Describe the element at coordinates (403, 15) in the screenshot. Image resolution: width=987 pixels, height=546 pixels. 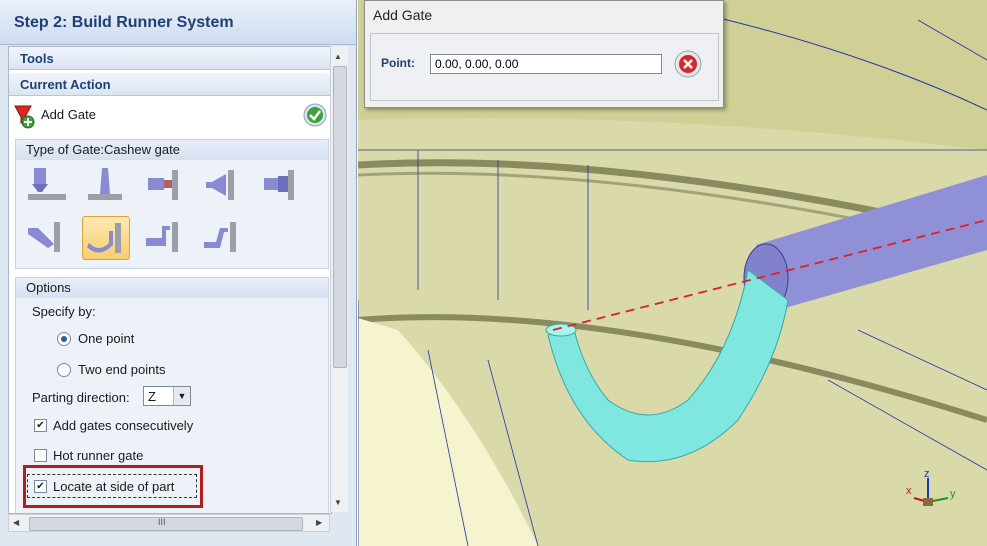
I see `dialog-title: Add Gate` at that location.